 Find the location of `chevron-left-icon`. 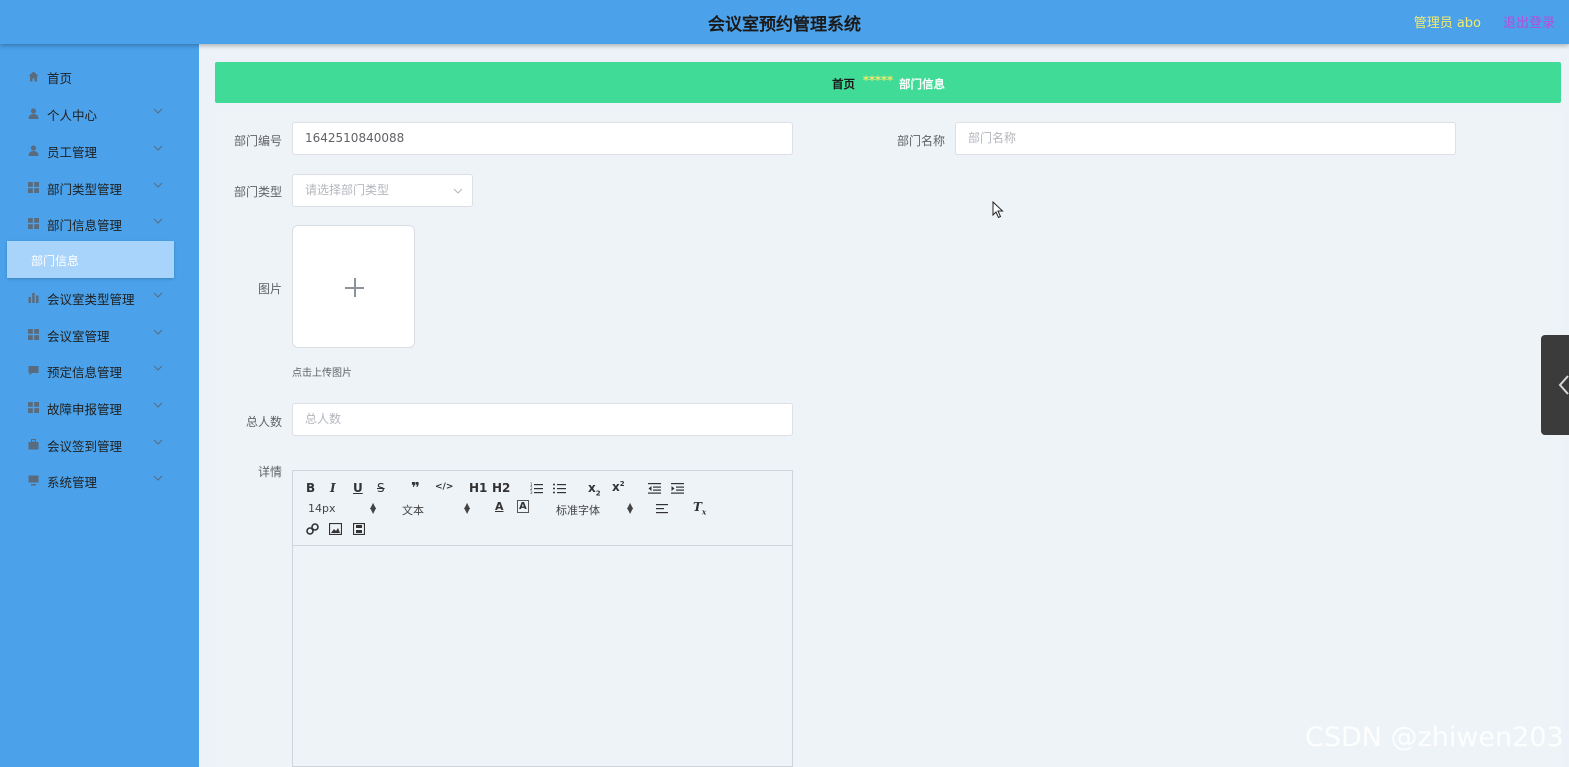

chevron-left-icon is located at coordinates (1563, 385).